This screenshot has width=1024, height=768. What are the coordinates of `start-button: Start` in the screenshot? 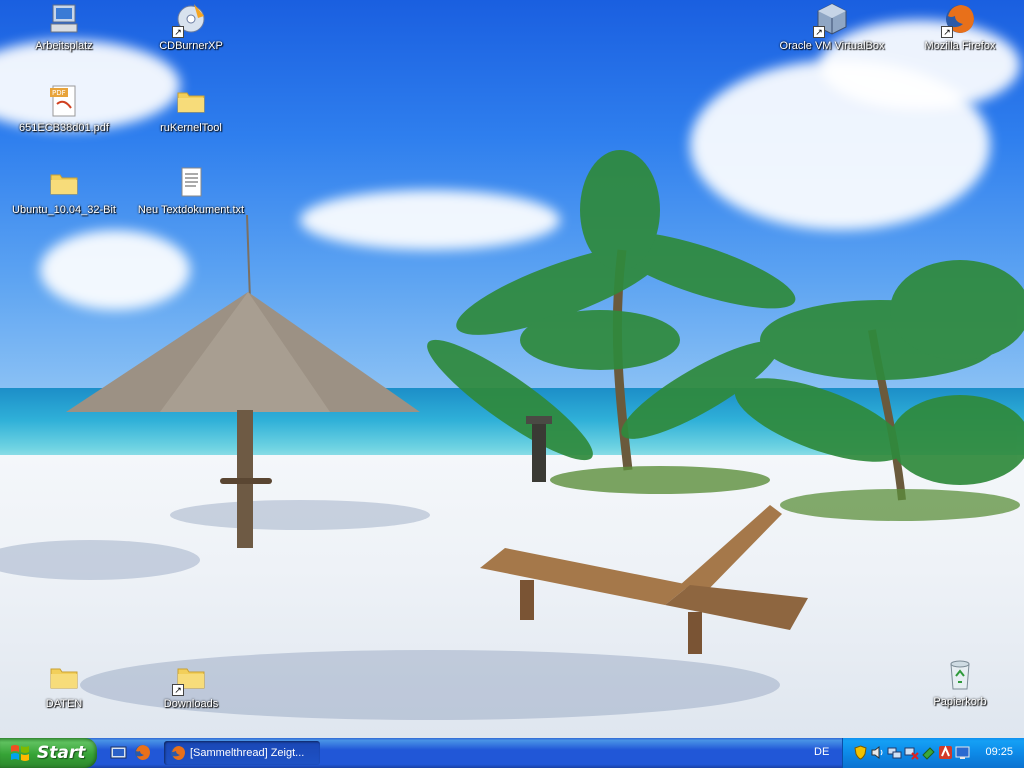 It's located at (48, 753).